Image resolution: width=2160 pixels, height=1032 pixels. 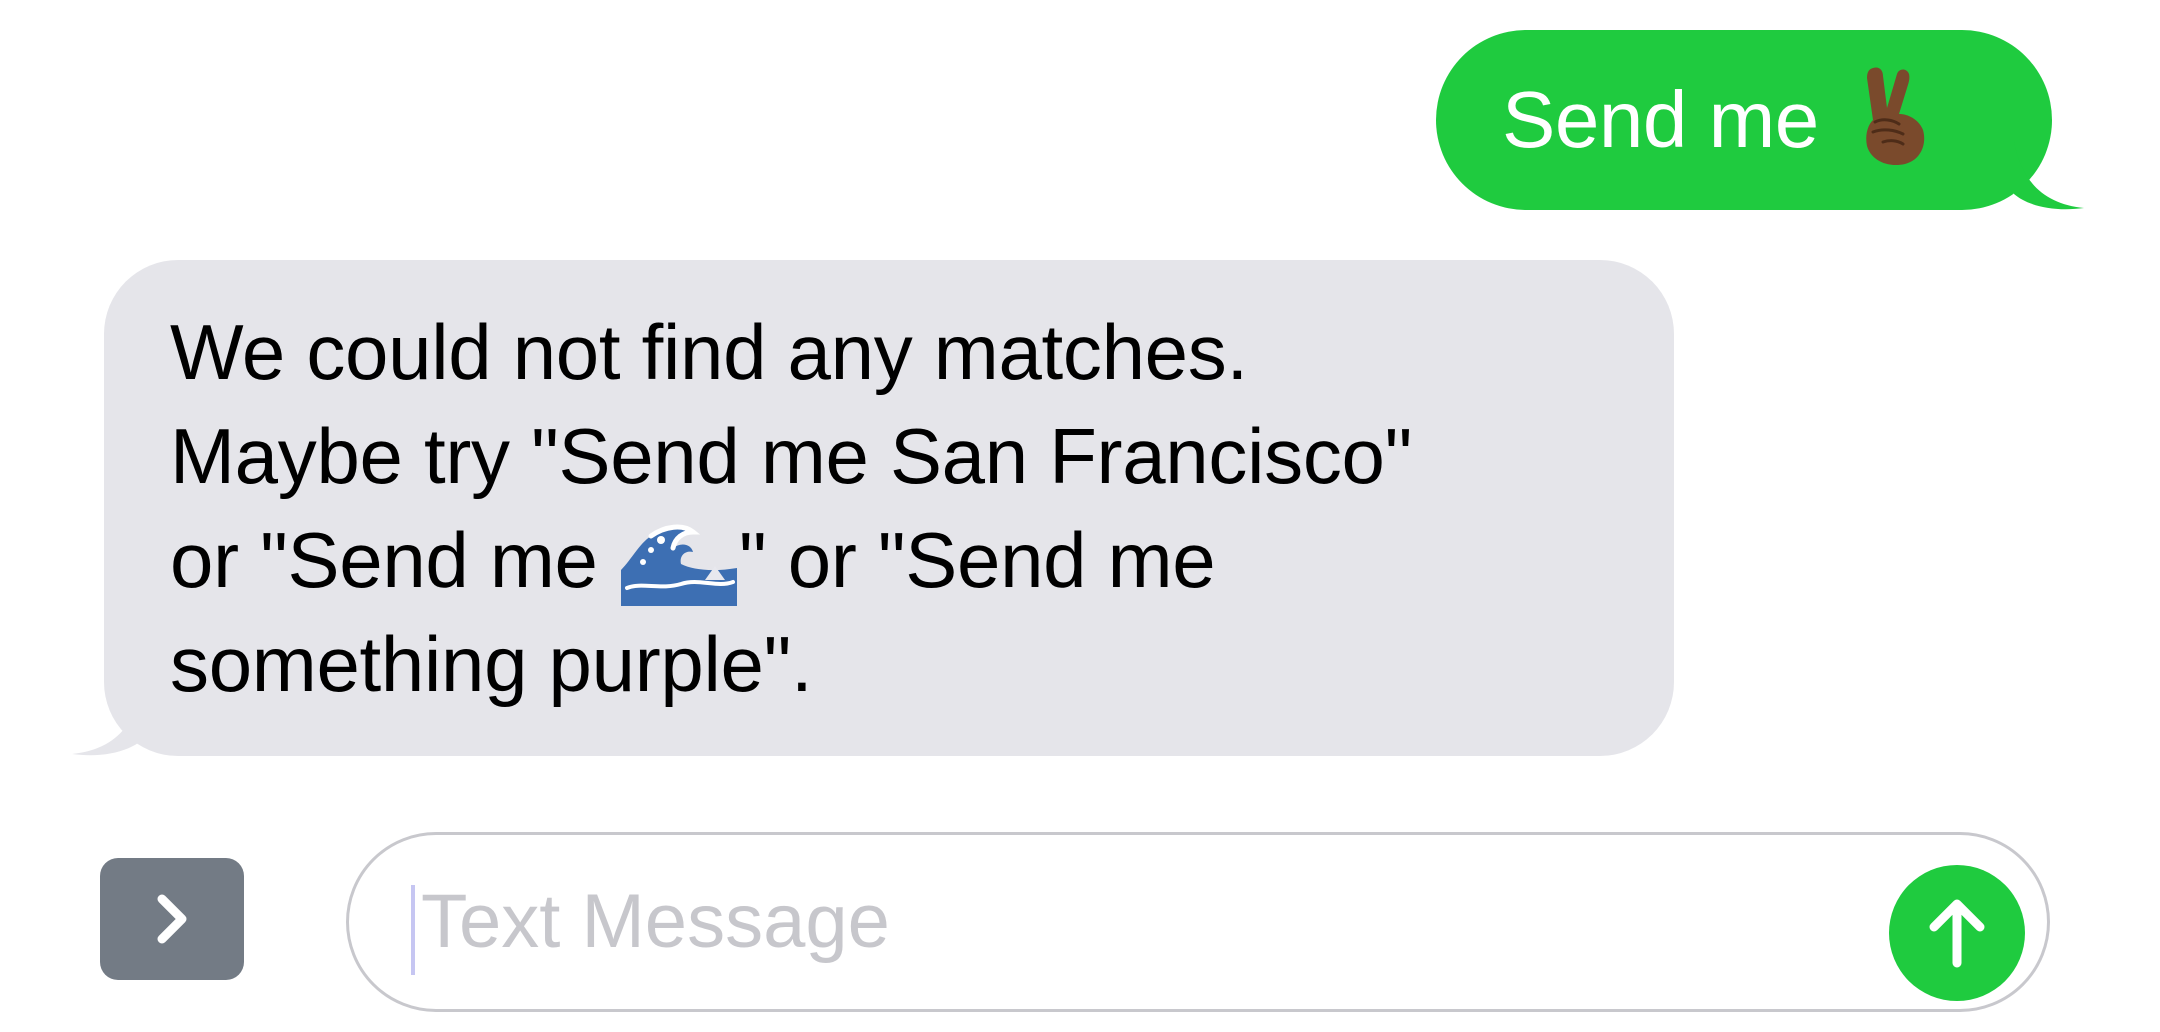 I want to click on expand-apps-button, so click(x=172, y=919).